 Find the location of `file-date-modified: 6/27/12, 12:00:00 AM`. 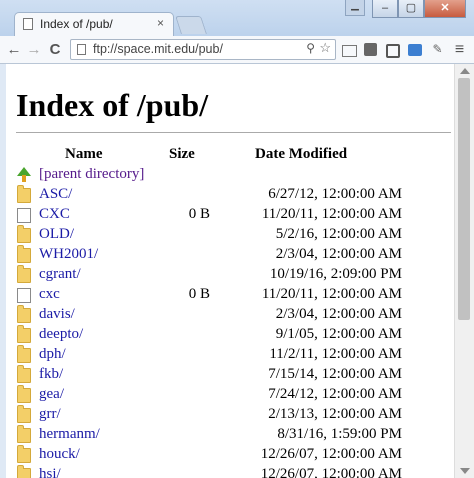

file-date-modified: 6/27/12, 12:00:00 AM is located at coordinates (335, 194).